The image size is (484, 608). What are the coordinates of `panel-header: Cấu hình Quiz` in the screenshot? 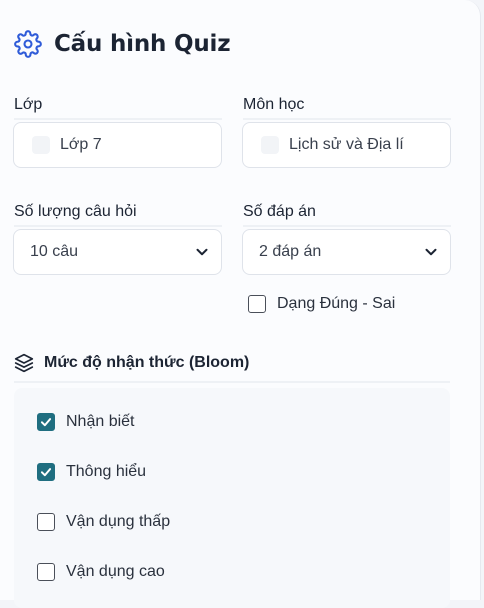 It's located at (122, 44).